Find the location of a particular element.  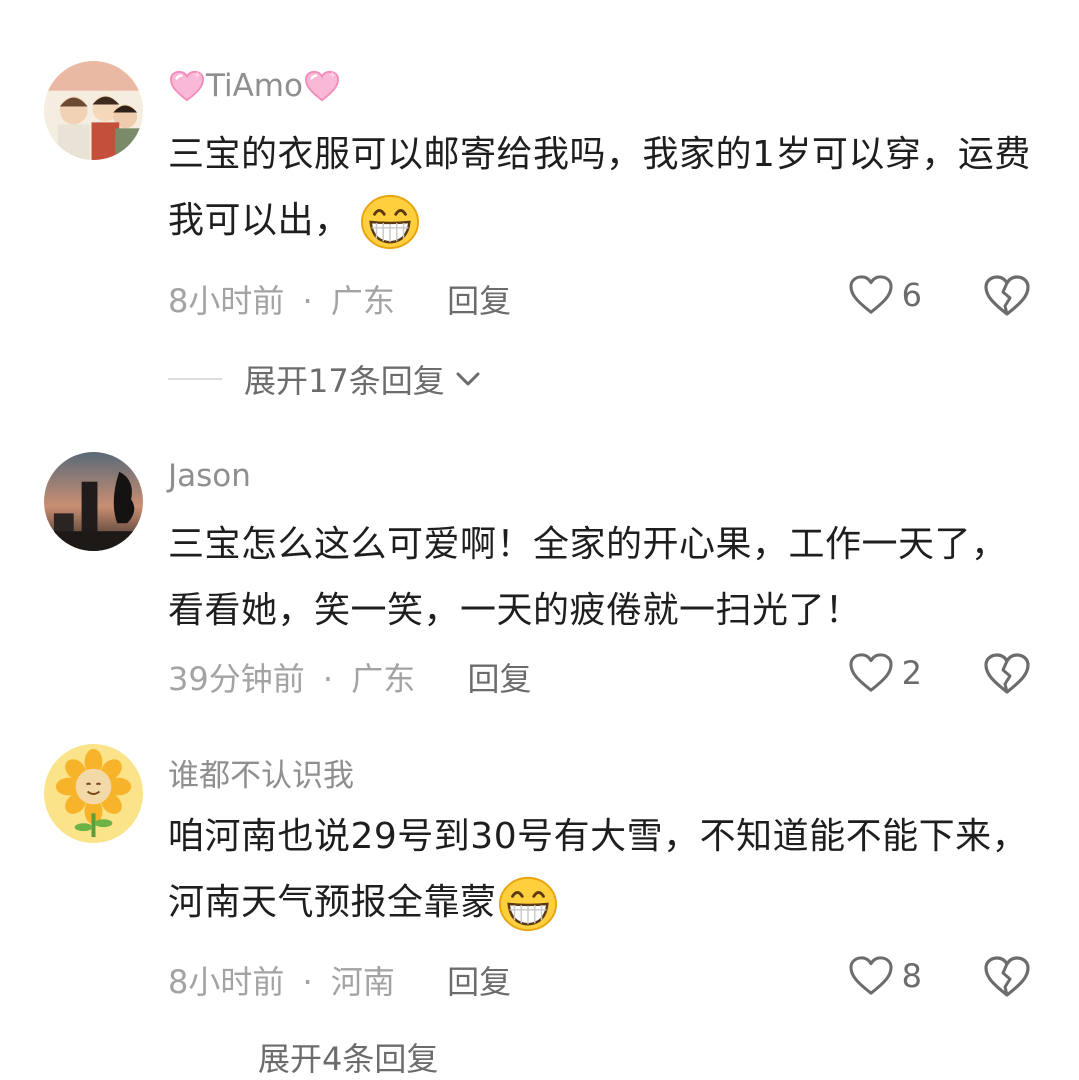

like-button: 8 is located at coordinates (885, 976).